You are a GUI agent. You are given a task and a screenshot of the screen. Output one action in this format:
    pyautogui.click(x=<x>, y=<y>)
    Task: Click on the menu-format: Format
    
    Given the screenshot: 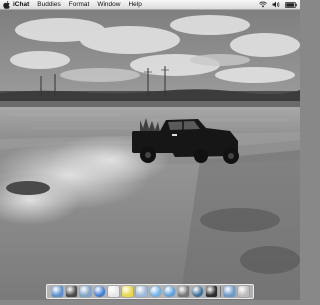 What is the action you would take?
    pyautogui.click(x=79, y=5)
    